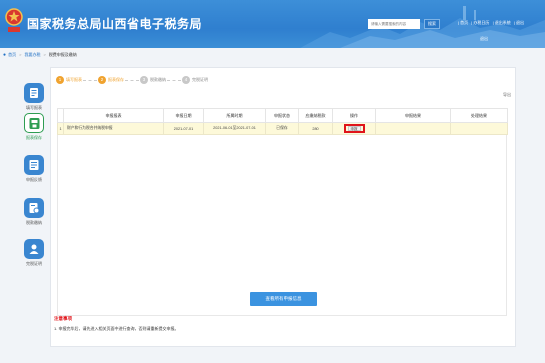  What do you see at coordinates (283, 299) in the screenshot?
I see `view-all-declarations-button: 查看所有申报信息` at bounding box center [283, 299].